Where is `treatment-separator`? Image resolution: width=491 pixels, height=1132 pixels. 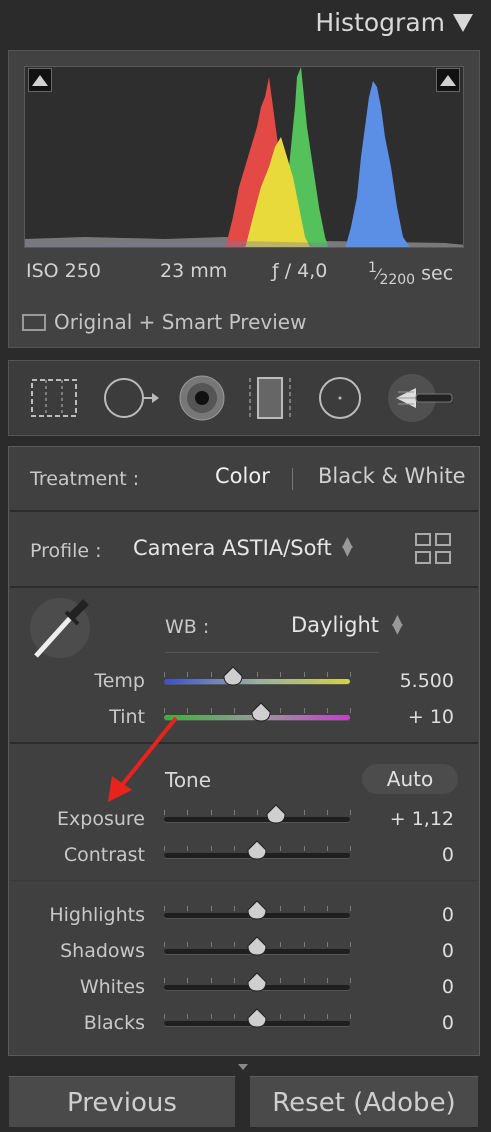 treatment-separator is located at coordinates (292, 479).